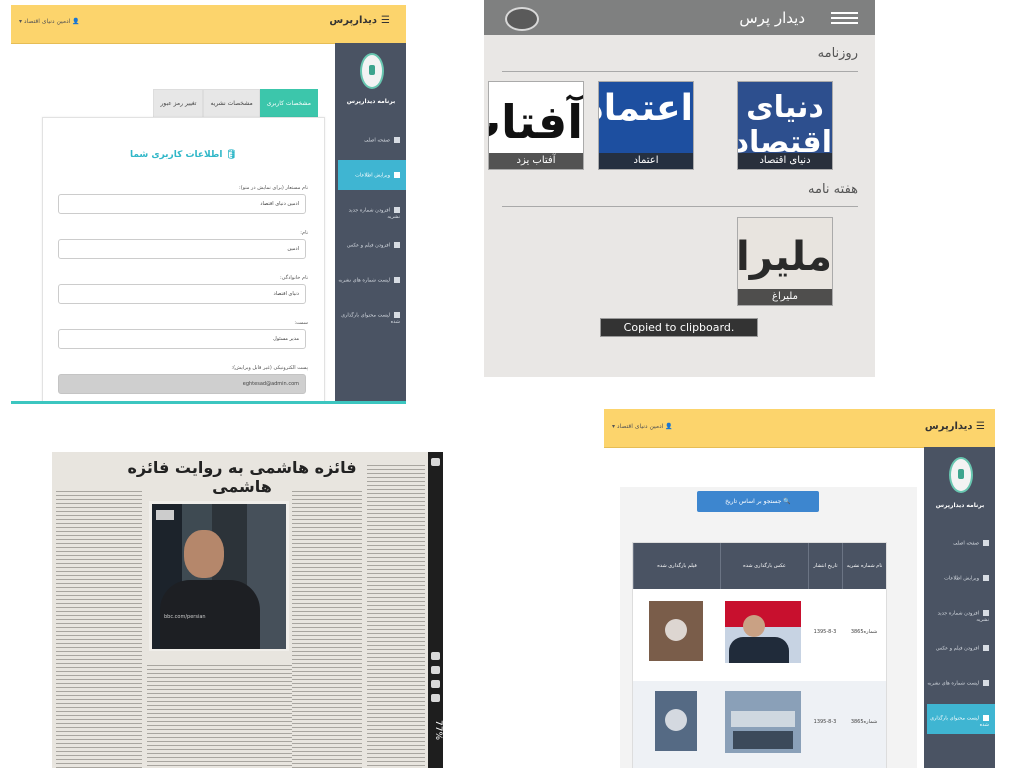 Image resolution: width=1024 pixels, height=768 pixels. What do you see at coordinates (799, 428) in the screenshot?
I see `top-bar: ☰ دیدارپرس 👤 ادمین دنیای اقتصاد ▾` at bounding box center [799, 428].